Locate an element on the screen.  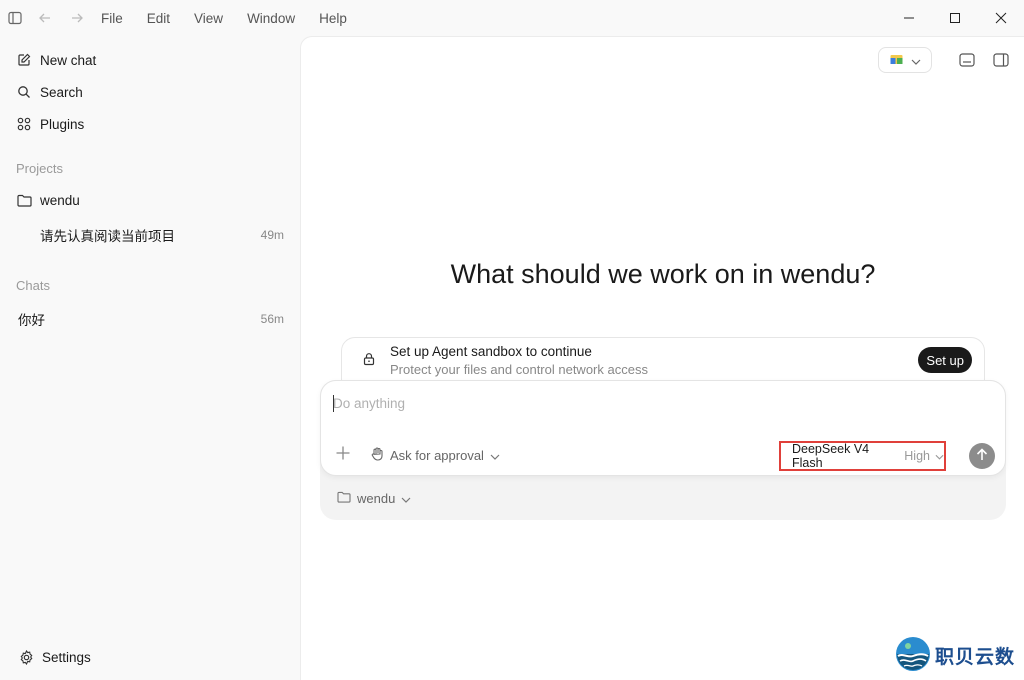
menu-window: Window is located at coordinates (271, 18).